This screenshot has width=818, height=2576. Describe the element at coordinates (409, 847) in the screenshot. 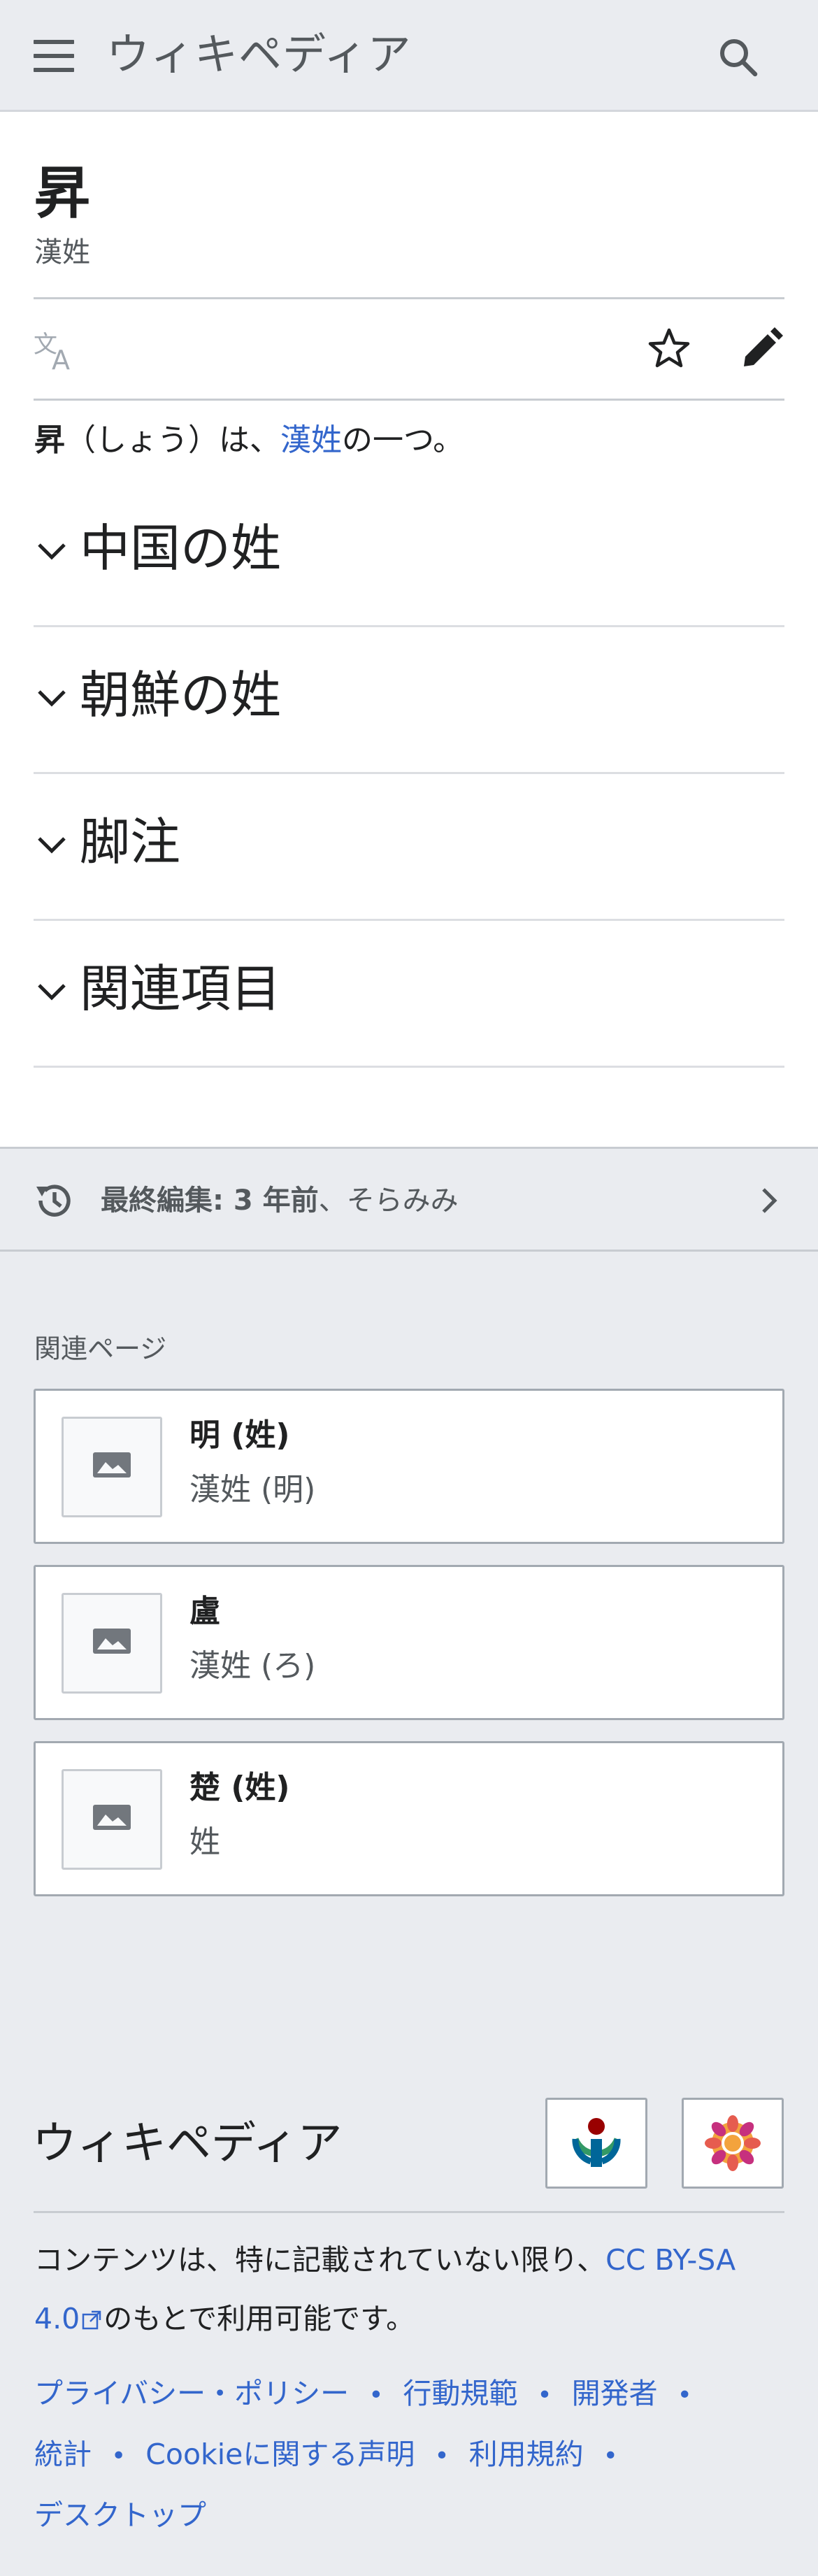

I see `section-footnotes: 脚注` at that location.